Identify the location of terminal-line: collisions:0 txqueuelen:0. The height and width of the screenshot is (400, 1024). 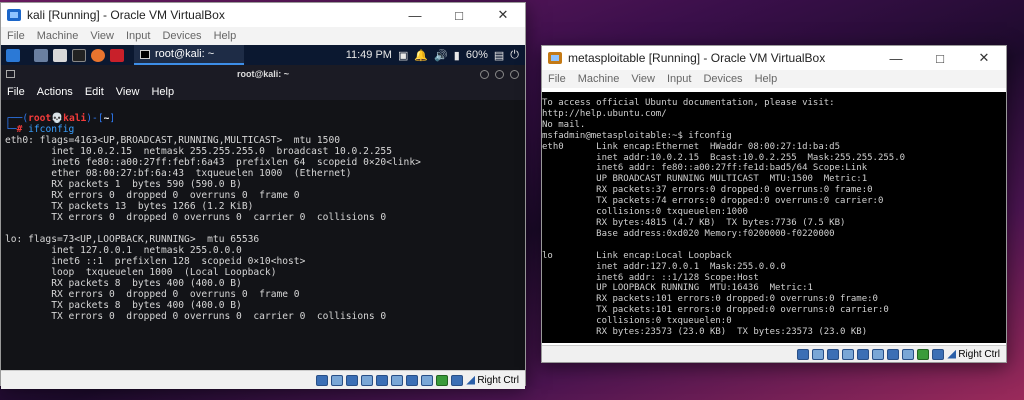
(637, 321).